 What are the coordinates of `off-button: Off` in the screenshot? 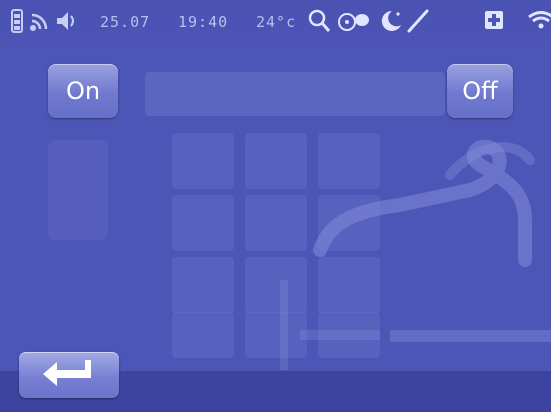 It's located at (480, 91).